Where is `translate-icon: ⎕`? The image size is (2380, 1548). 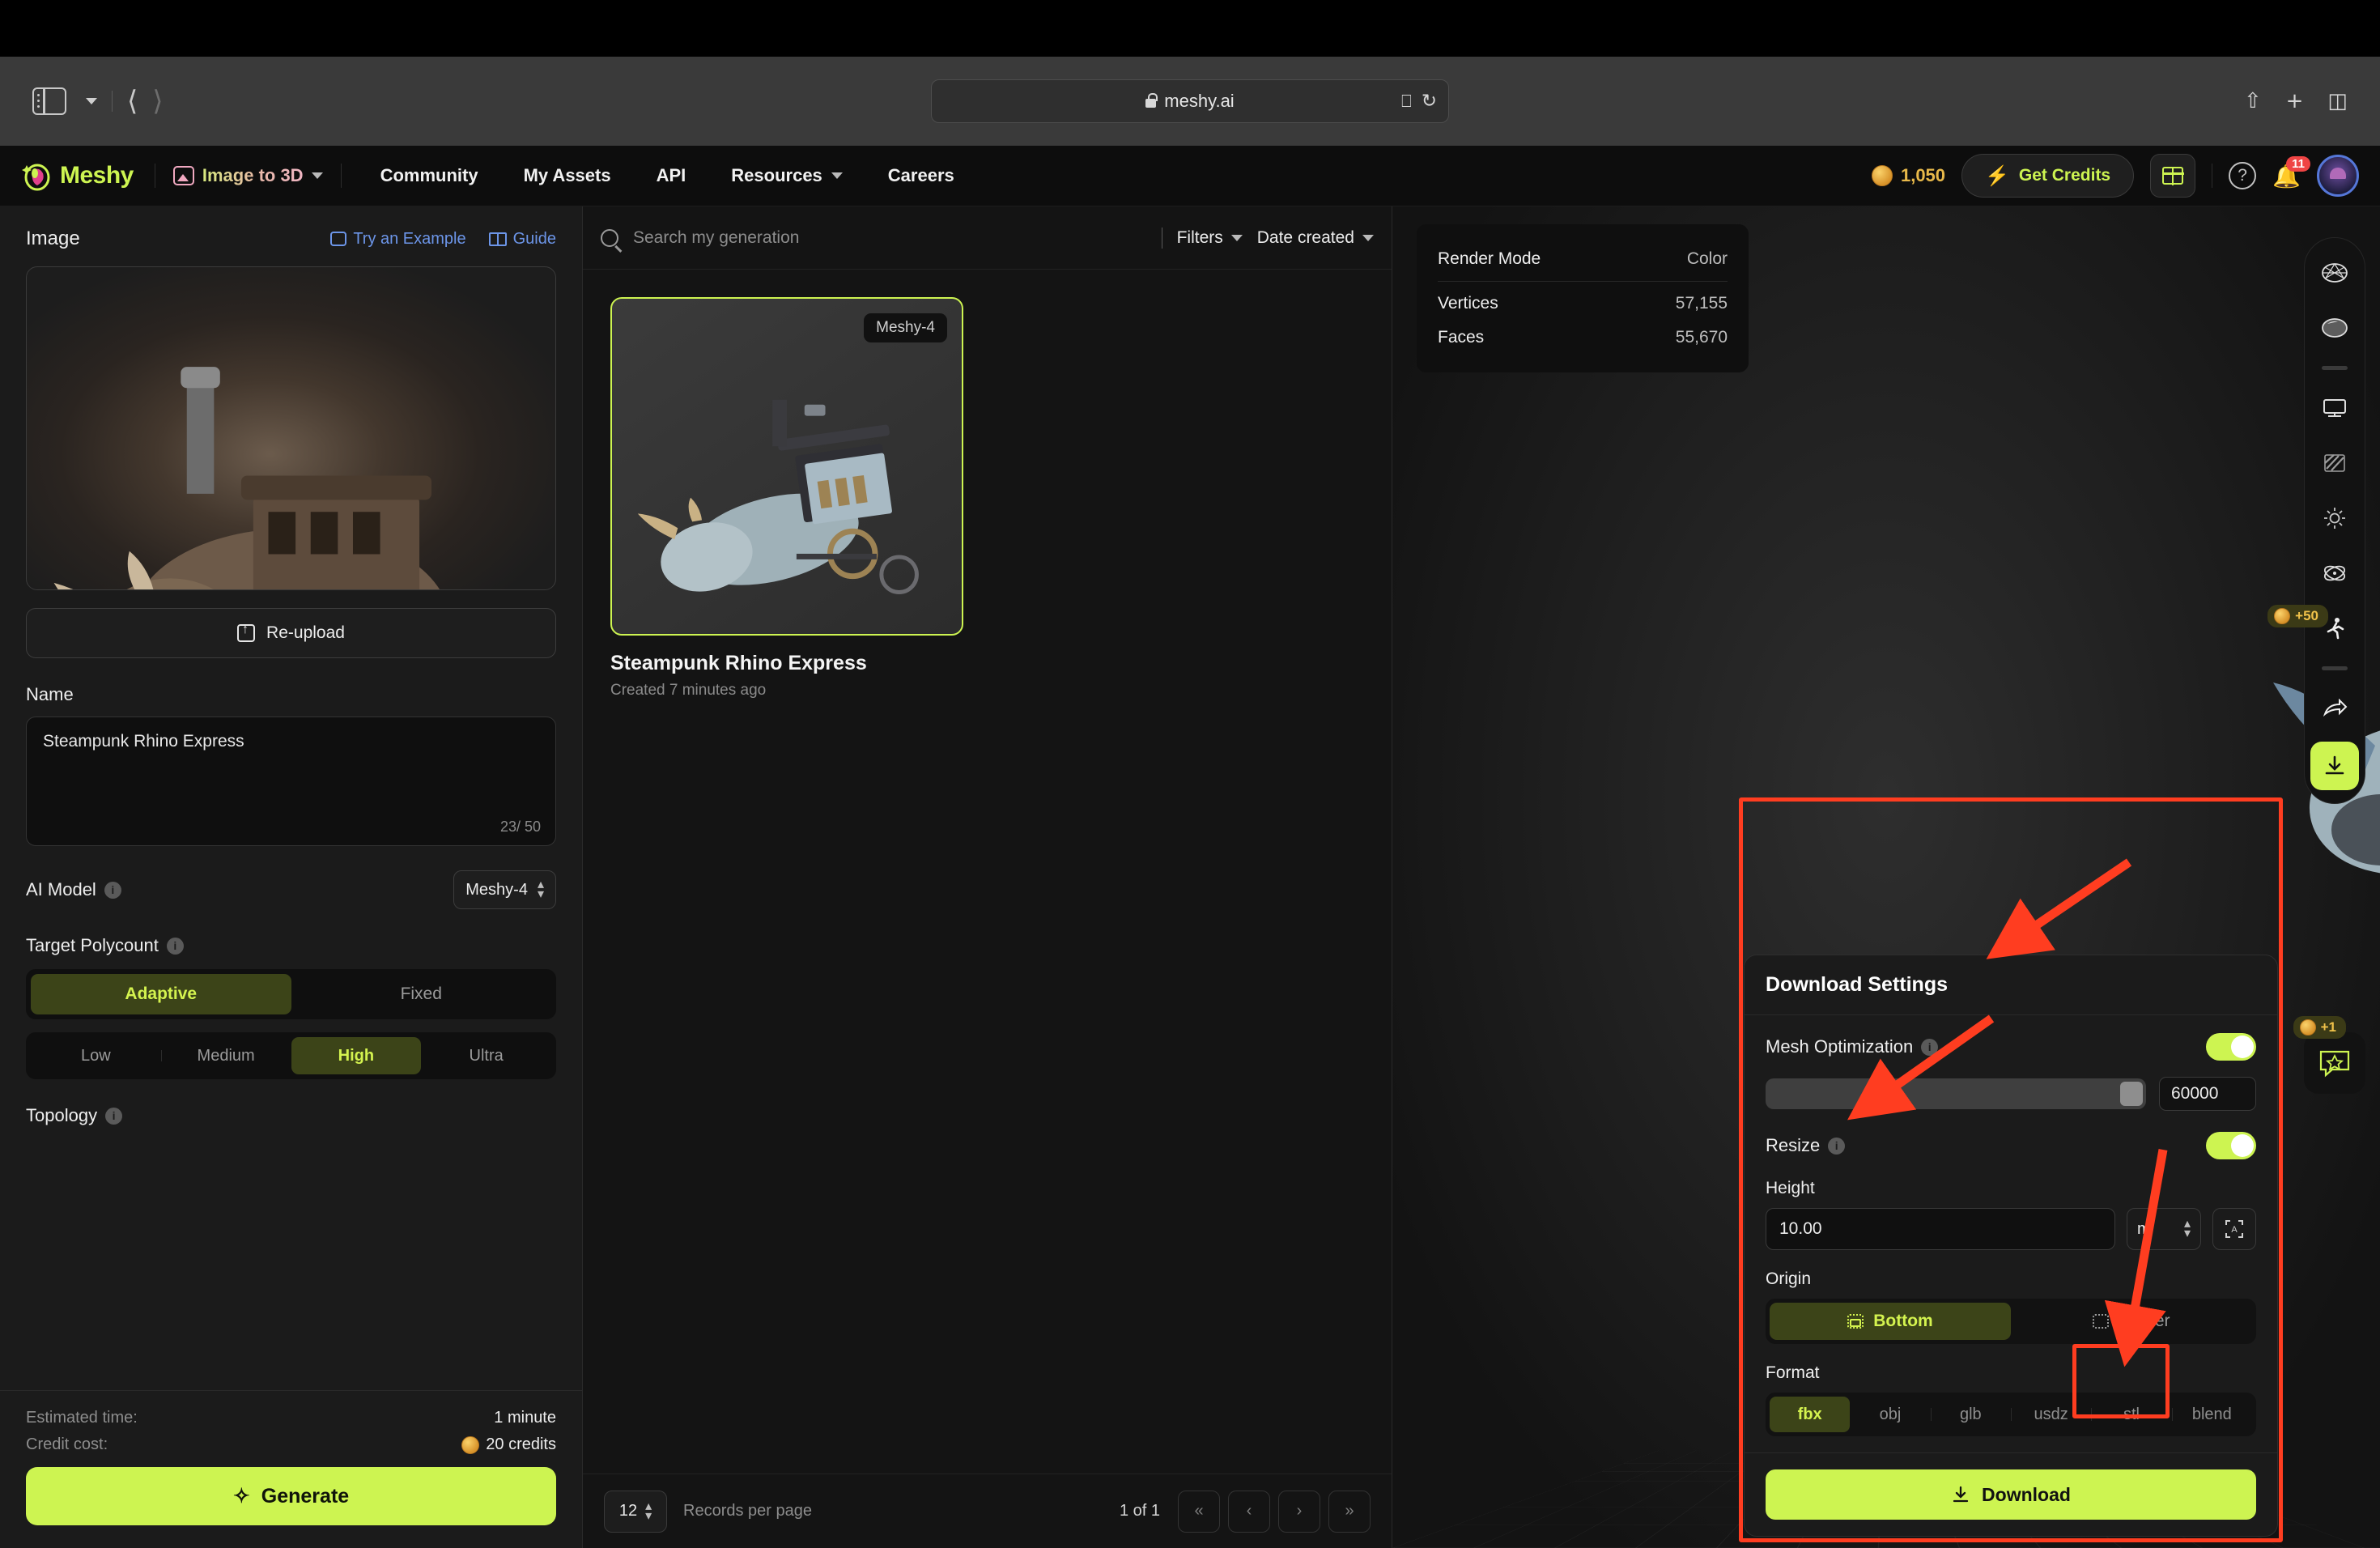
translate-icon: ⎕ is located at coordinates (1406, 101).